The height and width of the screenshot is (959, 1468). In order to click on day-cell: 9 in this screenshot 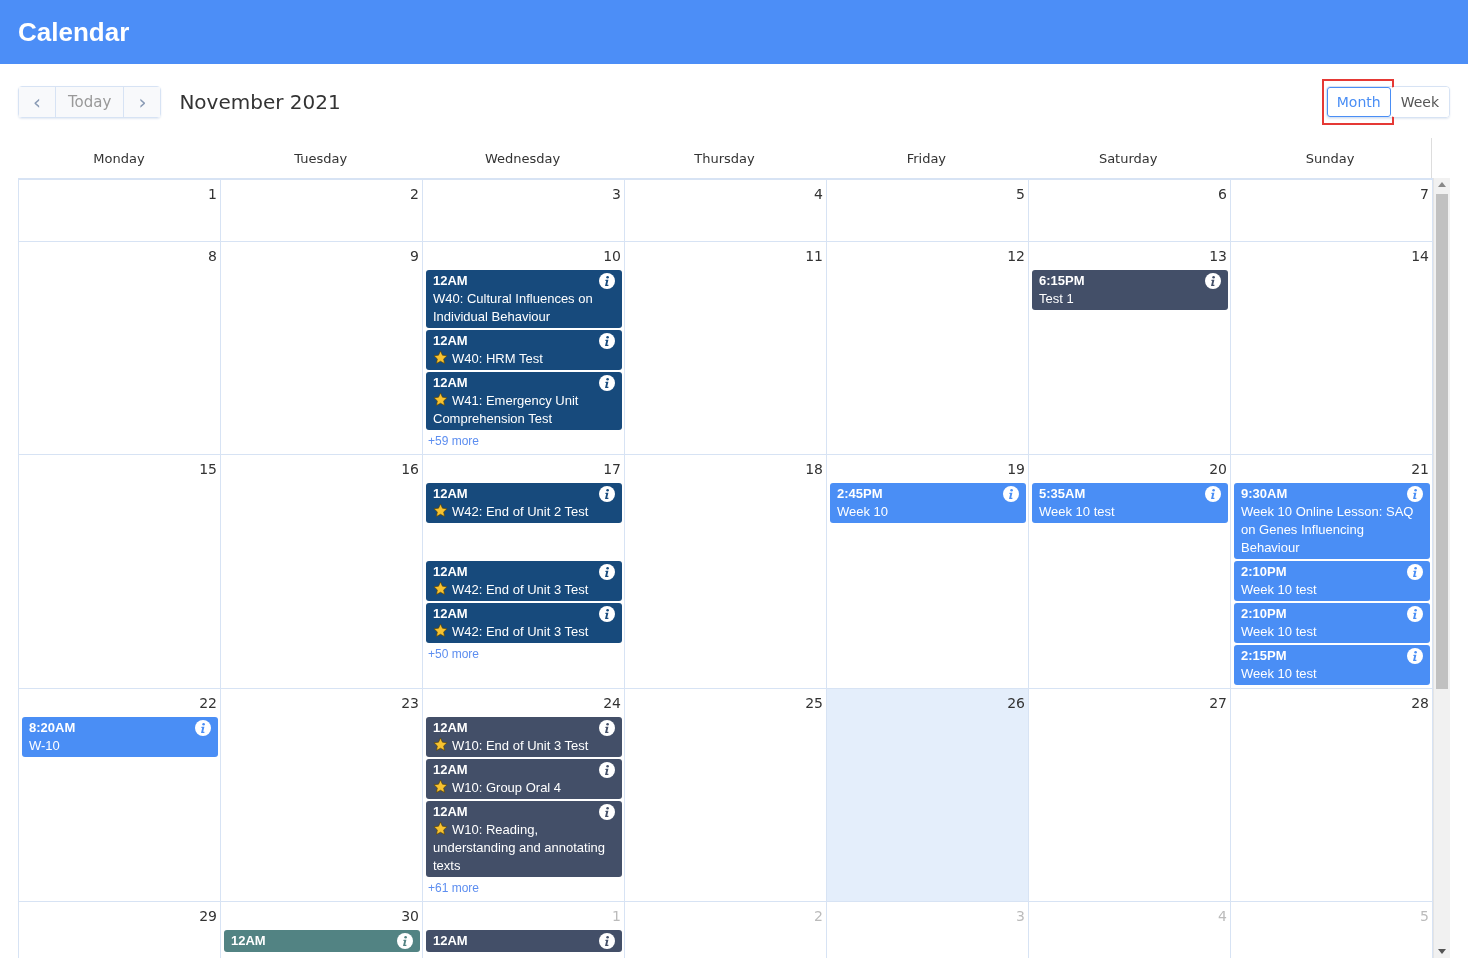, I will do `click(322, 348)`.